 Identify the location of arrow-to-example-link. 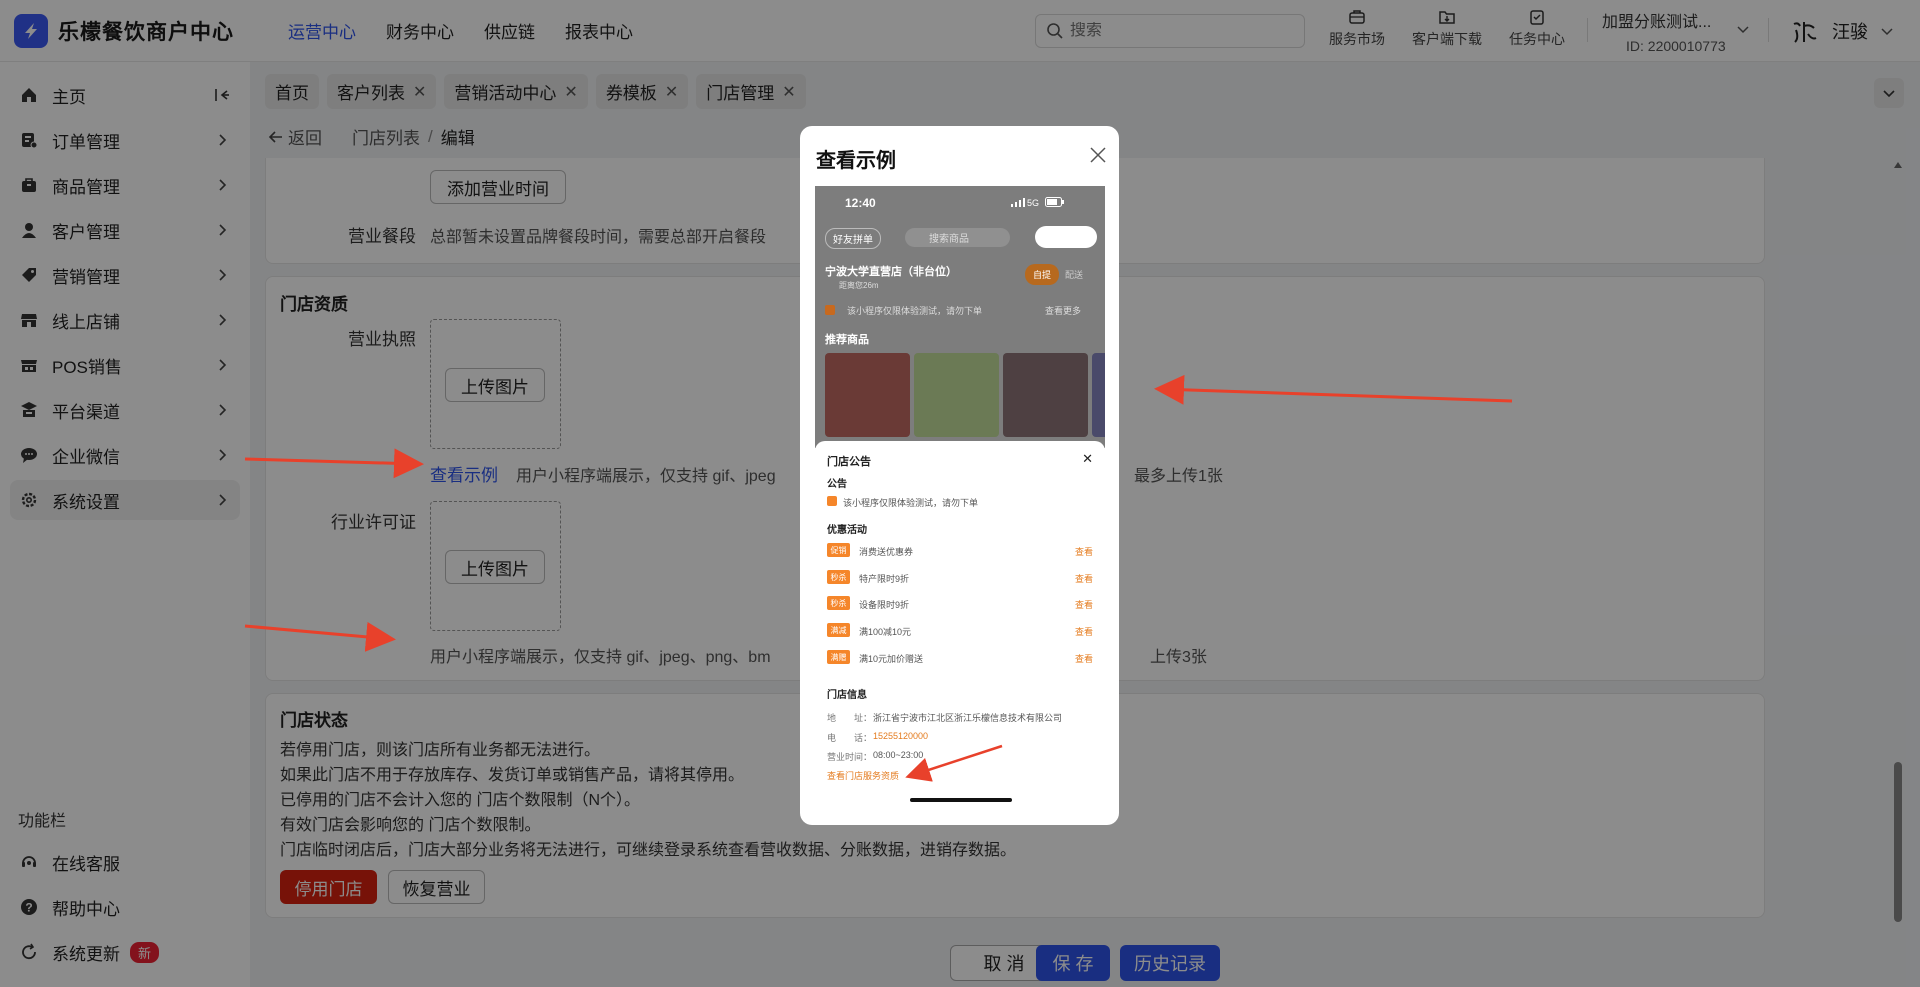
(334, 463).